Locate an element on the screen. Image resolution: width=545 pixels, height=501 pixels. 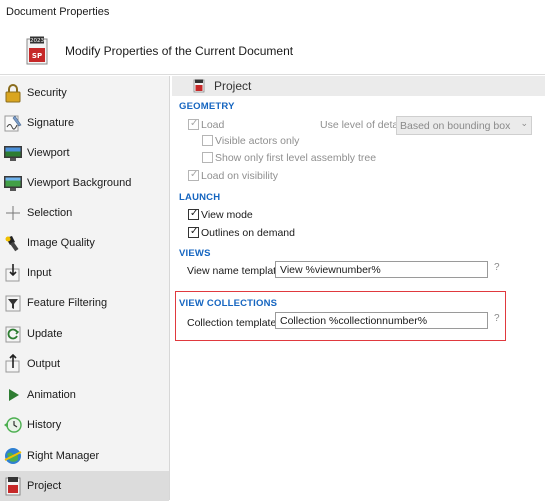
sidebar-item-label: Viewport is located at coordinates (48, 153).